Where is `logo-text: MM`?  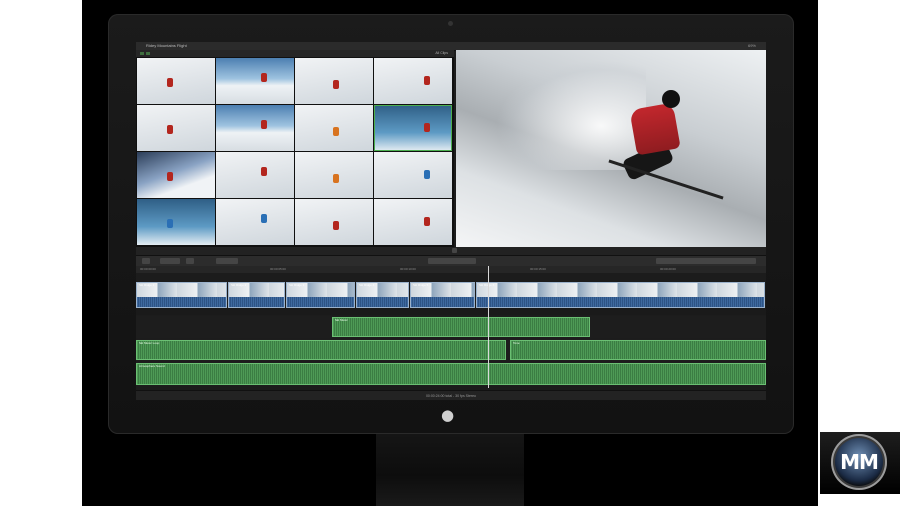 logo-text: MM is located at coordinates (859, 462).